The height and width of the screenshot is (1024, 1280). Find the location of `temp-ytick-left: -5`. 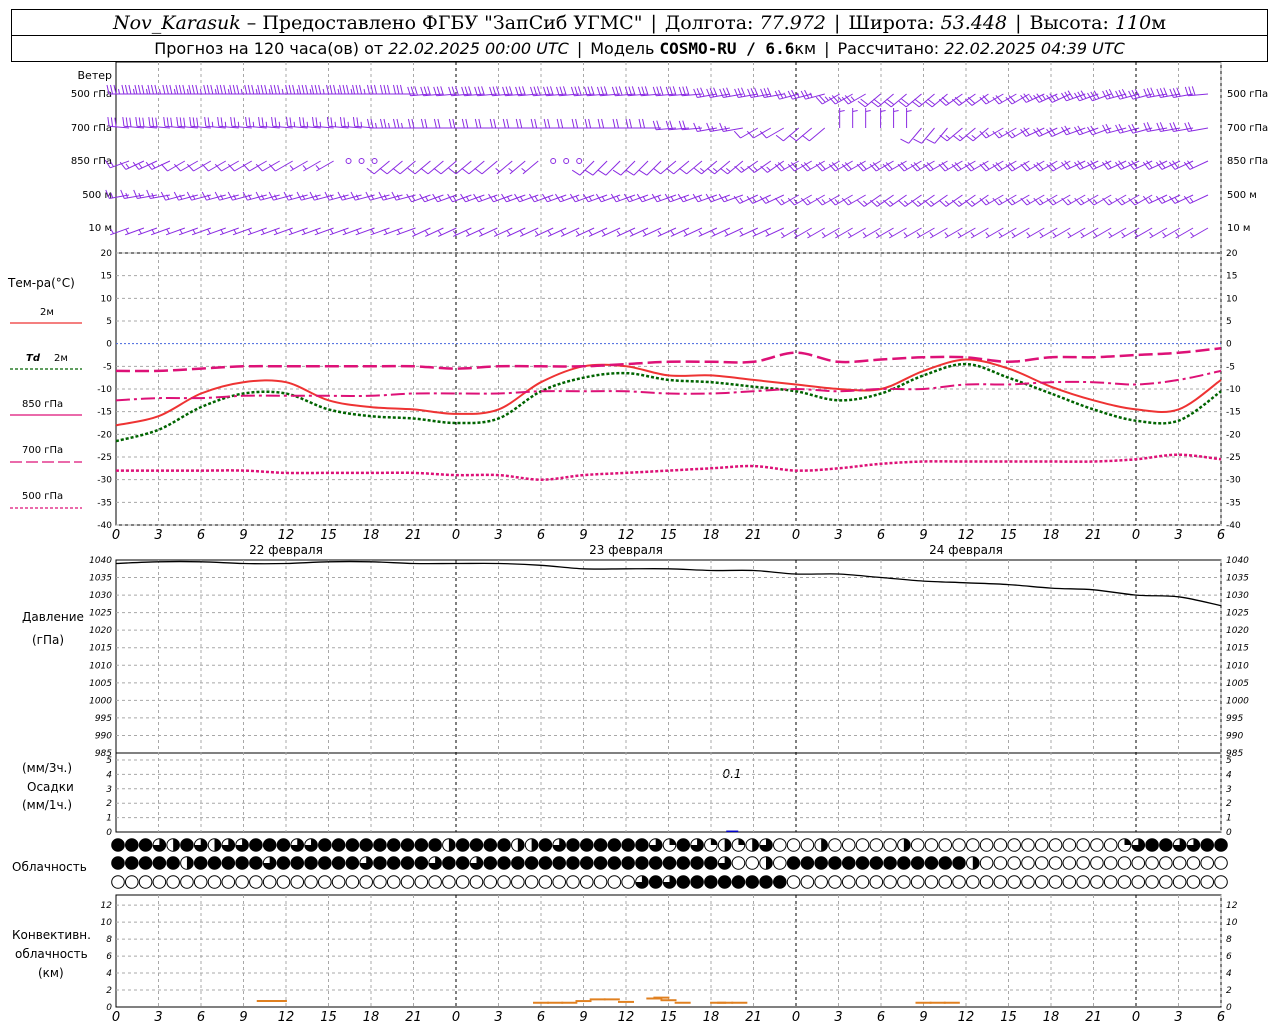

temp-ytick-left: -5 is located at coordinates (107, 367).